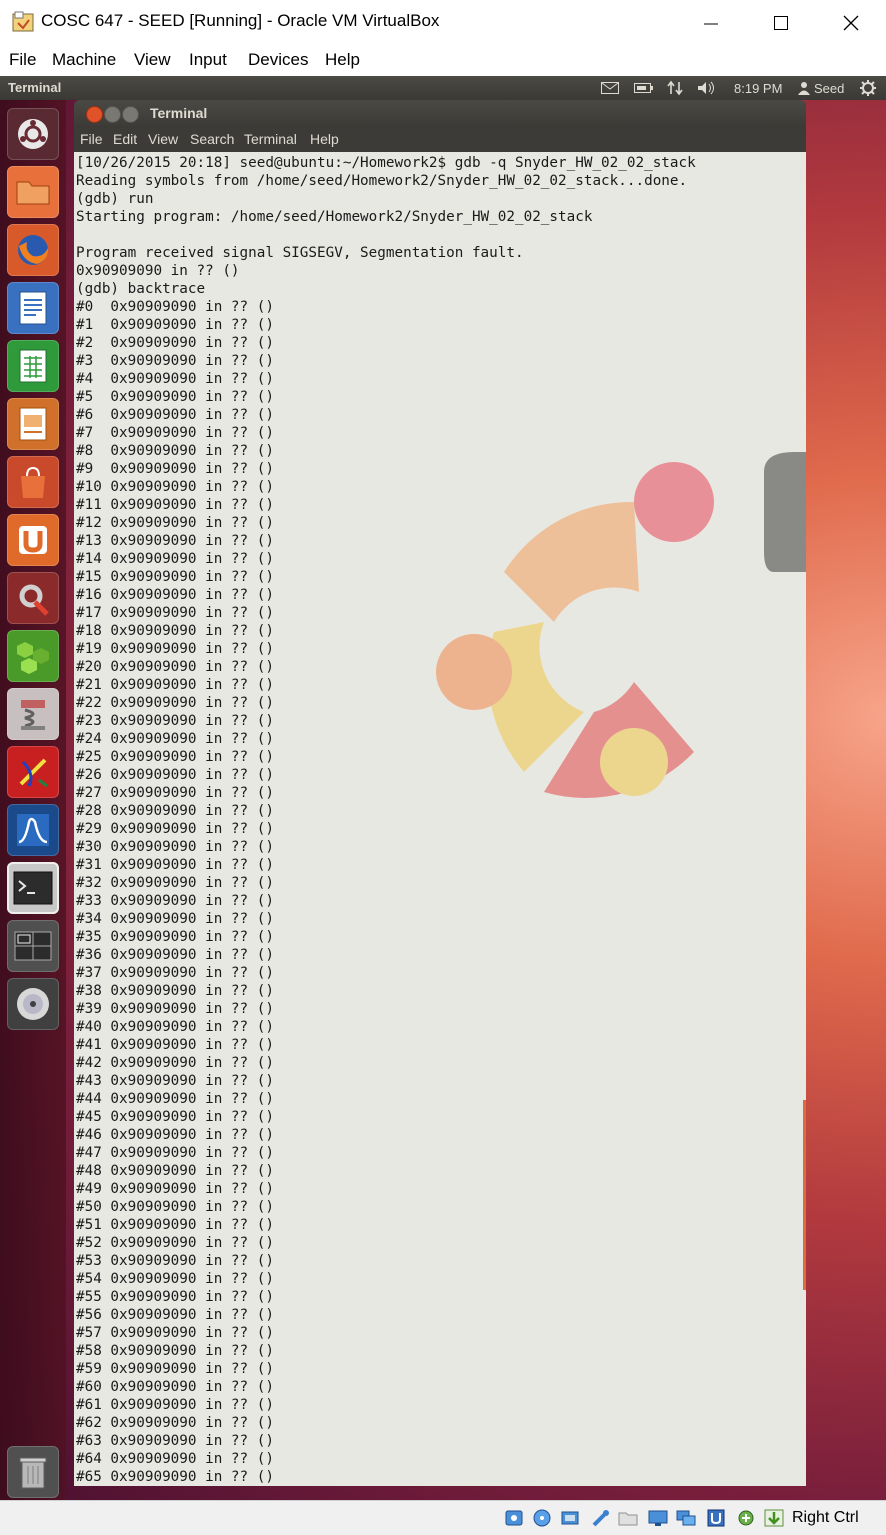 This screenshot has height=1535, width=886. Describe the element at coordinates (33, 714) in the screenshot. I see `archive-app-icon` at that location.